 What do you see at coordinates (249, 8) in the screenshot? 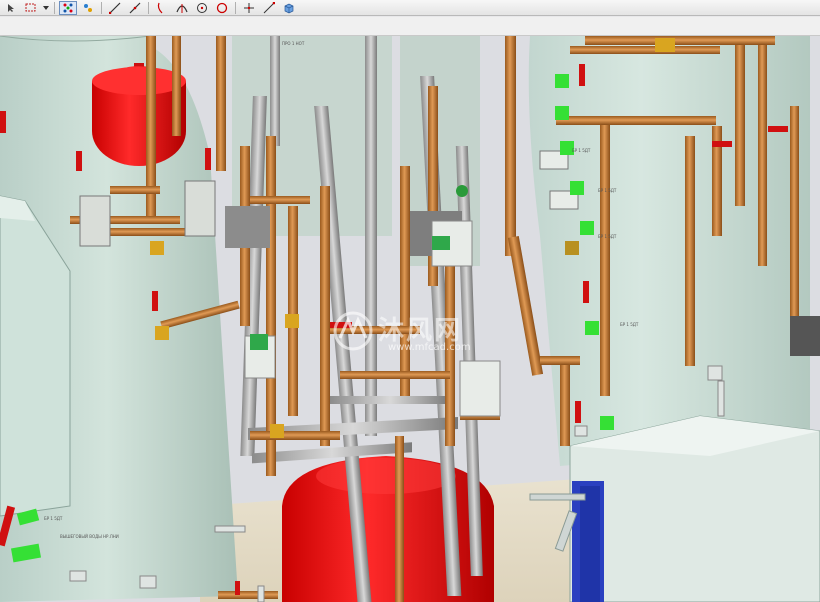
I see `crosshair-icon` at bounding box center [249, 8].